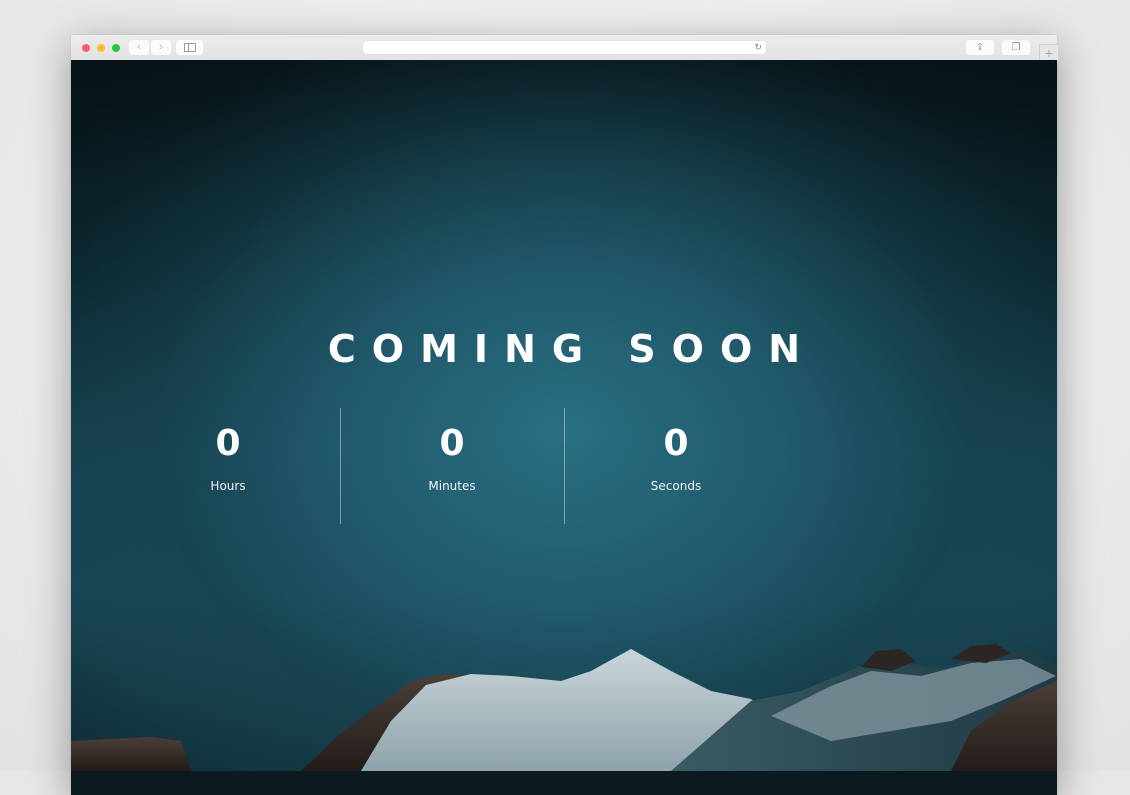 This screenshot has width=1130, height=795. I want to click on minutes-label: Minutes, so click(452, 486).